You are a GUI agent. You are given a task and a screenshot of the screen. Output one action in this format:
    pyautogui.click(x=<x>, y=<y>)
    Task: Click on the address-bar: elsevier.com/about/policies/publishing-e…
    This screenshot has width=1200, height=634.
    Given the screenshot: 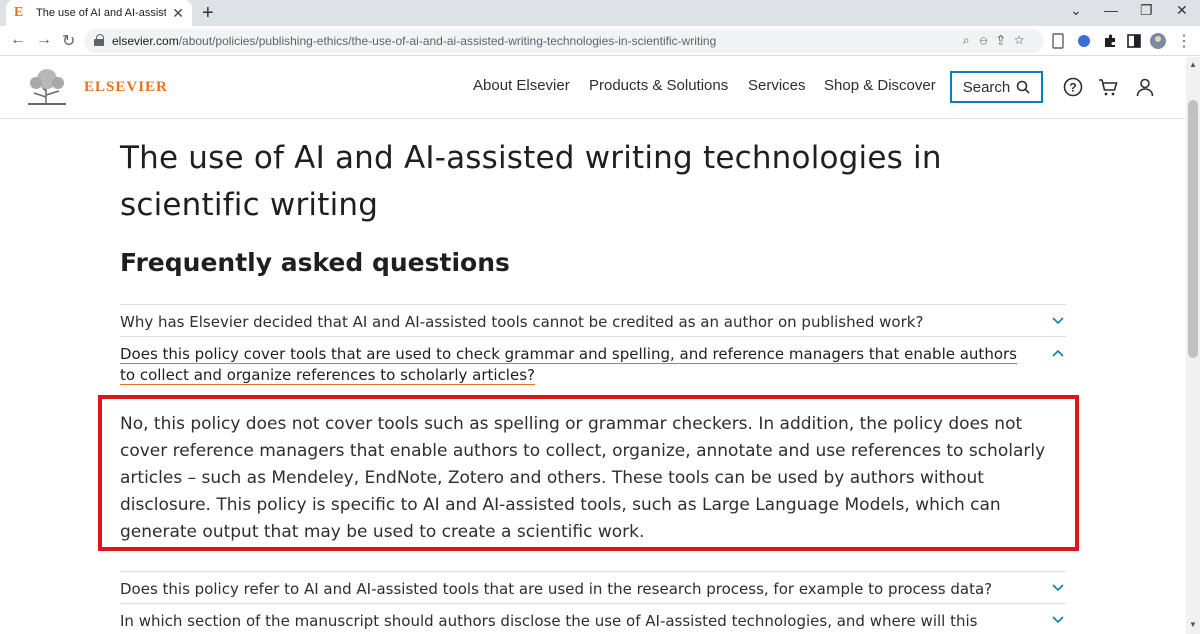 What is the action you would take?
    pyautogui.click(x=564, y=41)
    